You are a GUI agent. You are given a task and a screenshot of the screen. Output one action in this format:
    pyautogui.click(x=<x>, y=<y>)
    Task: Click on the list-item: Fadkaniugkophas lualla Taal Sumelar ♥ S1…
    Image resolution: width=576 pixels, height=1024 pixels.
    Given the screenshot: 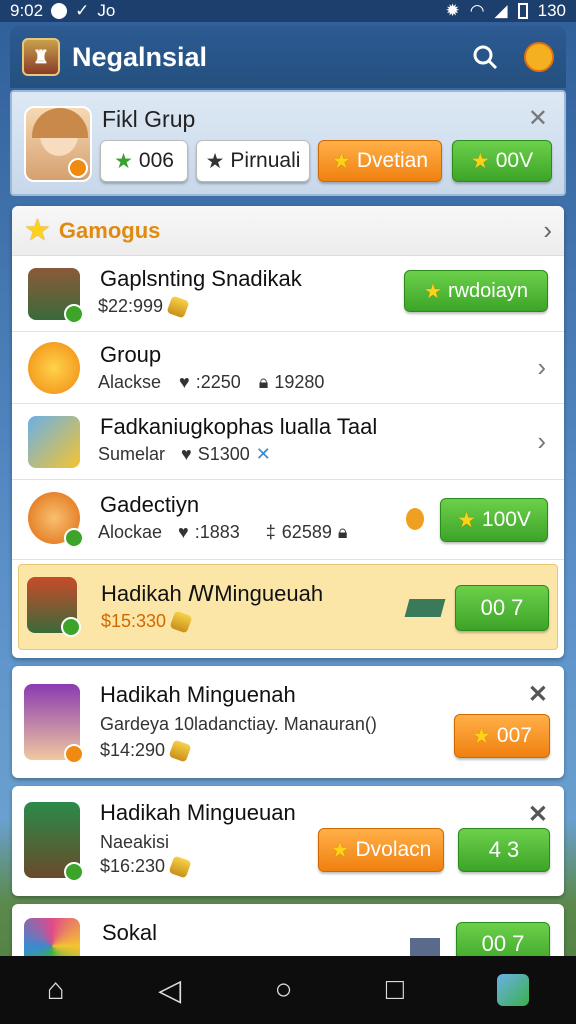 What is the action you would take?
    pyautogui.click(x=288, y=442)
    